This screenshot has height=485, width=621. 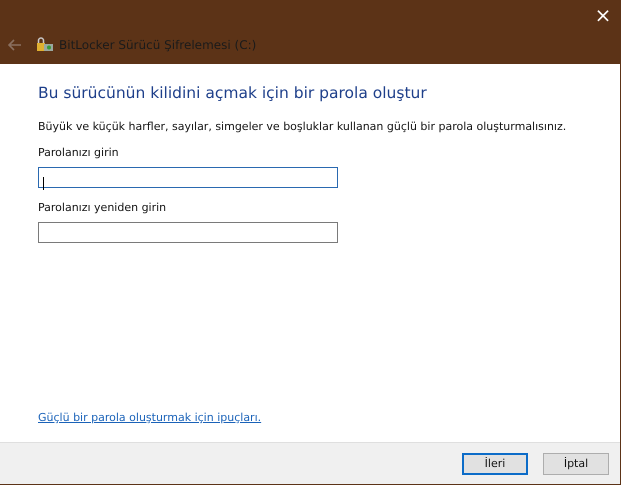 What do you see at coordinates (603, 15) in the screenshot?
I see `close-button: ×` at bounding box center [603, 15].